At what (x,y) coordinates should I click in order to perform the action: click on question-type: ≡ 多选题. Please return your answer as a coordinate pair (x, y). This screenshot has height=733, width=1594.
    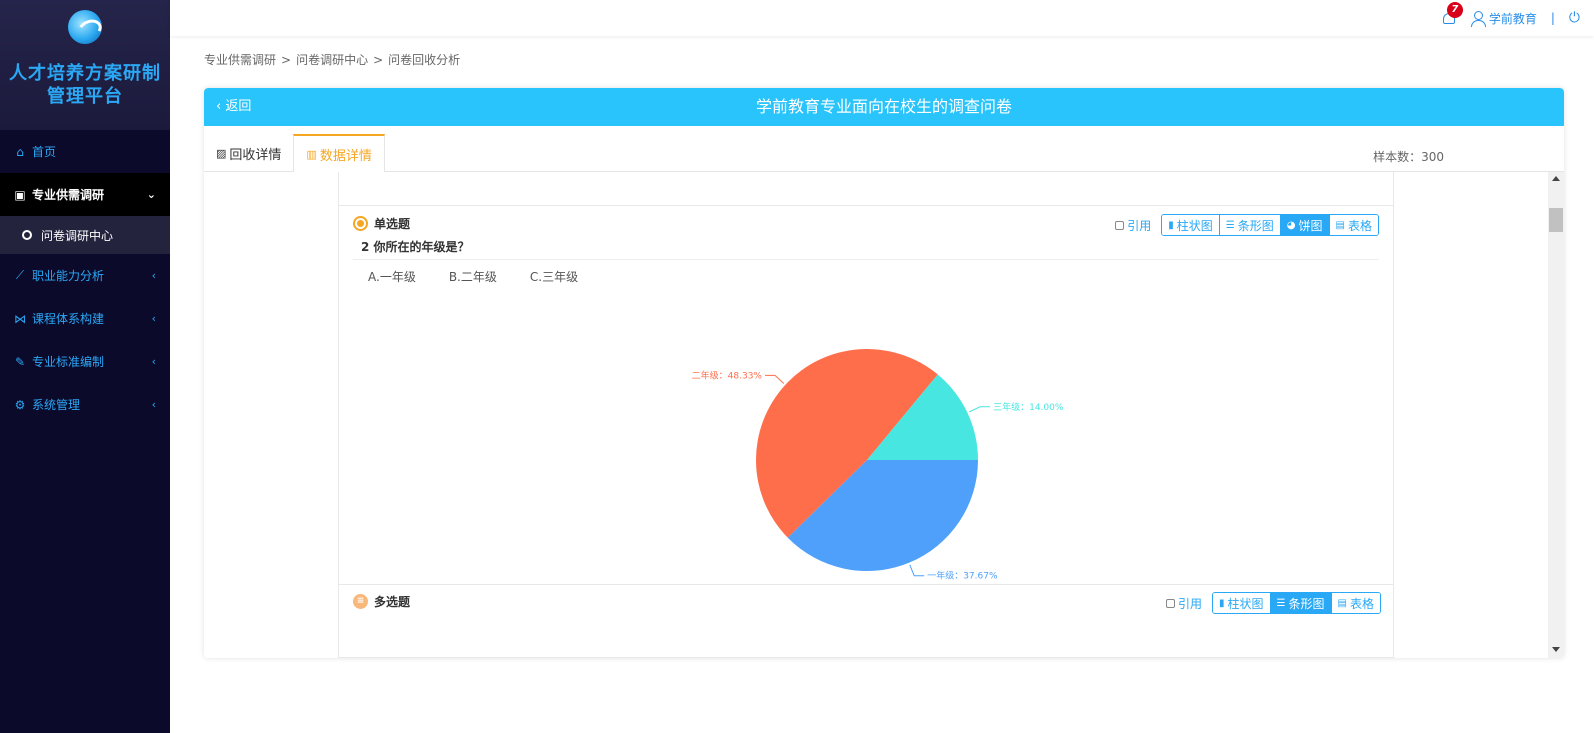
    Looking at the image, I should click on (381, 601).